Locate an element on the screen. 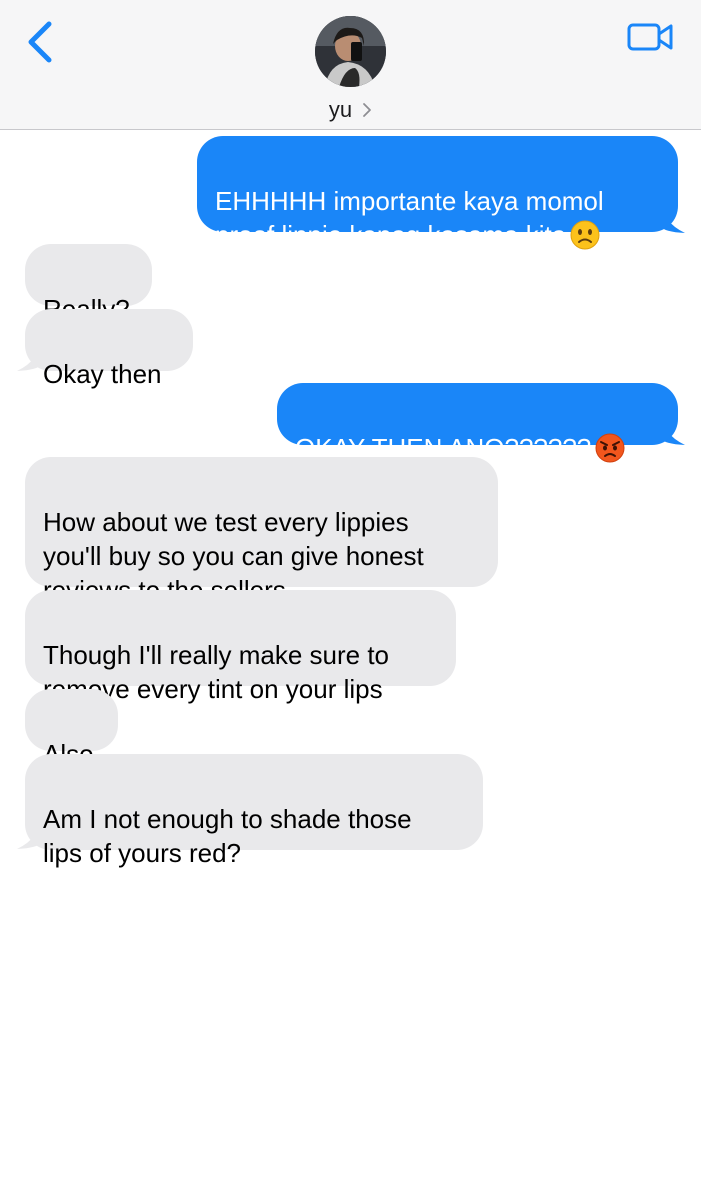 The width and height of the screenshot is (701, 1200). contact-name: yu is located at coordinates (340, 110).